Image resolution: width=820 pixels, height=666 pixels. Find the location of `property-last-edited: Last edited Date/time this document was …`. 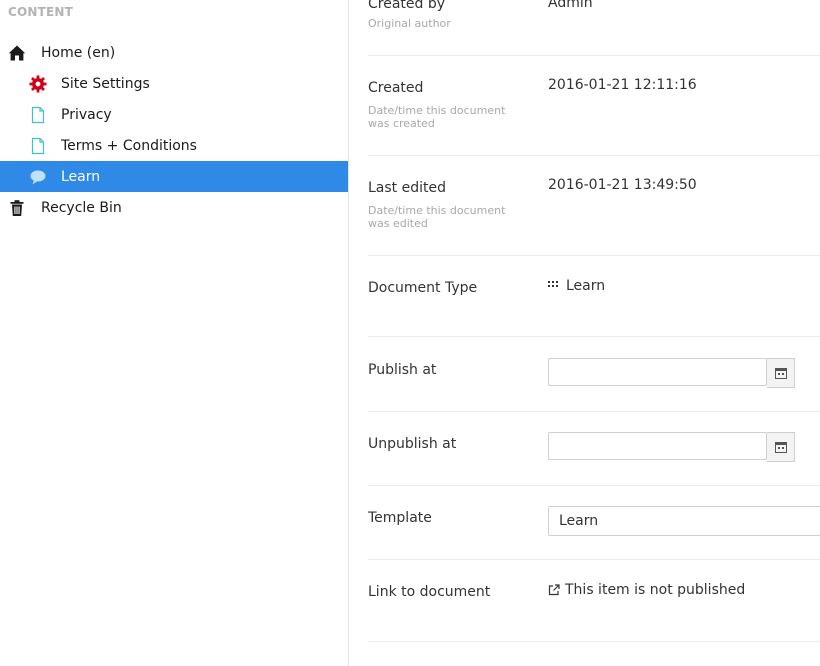

property-last-edited: Last edited Date/time this document was … is located at coordinates (594, 206).